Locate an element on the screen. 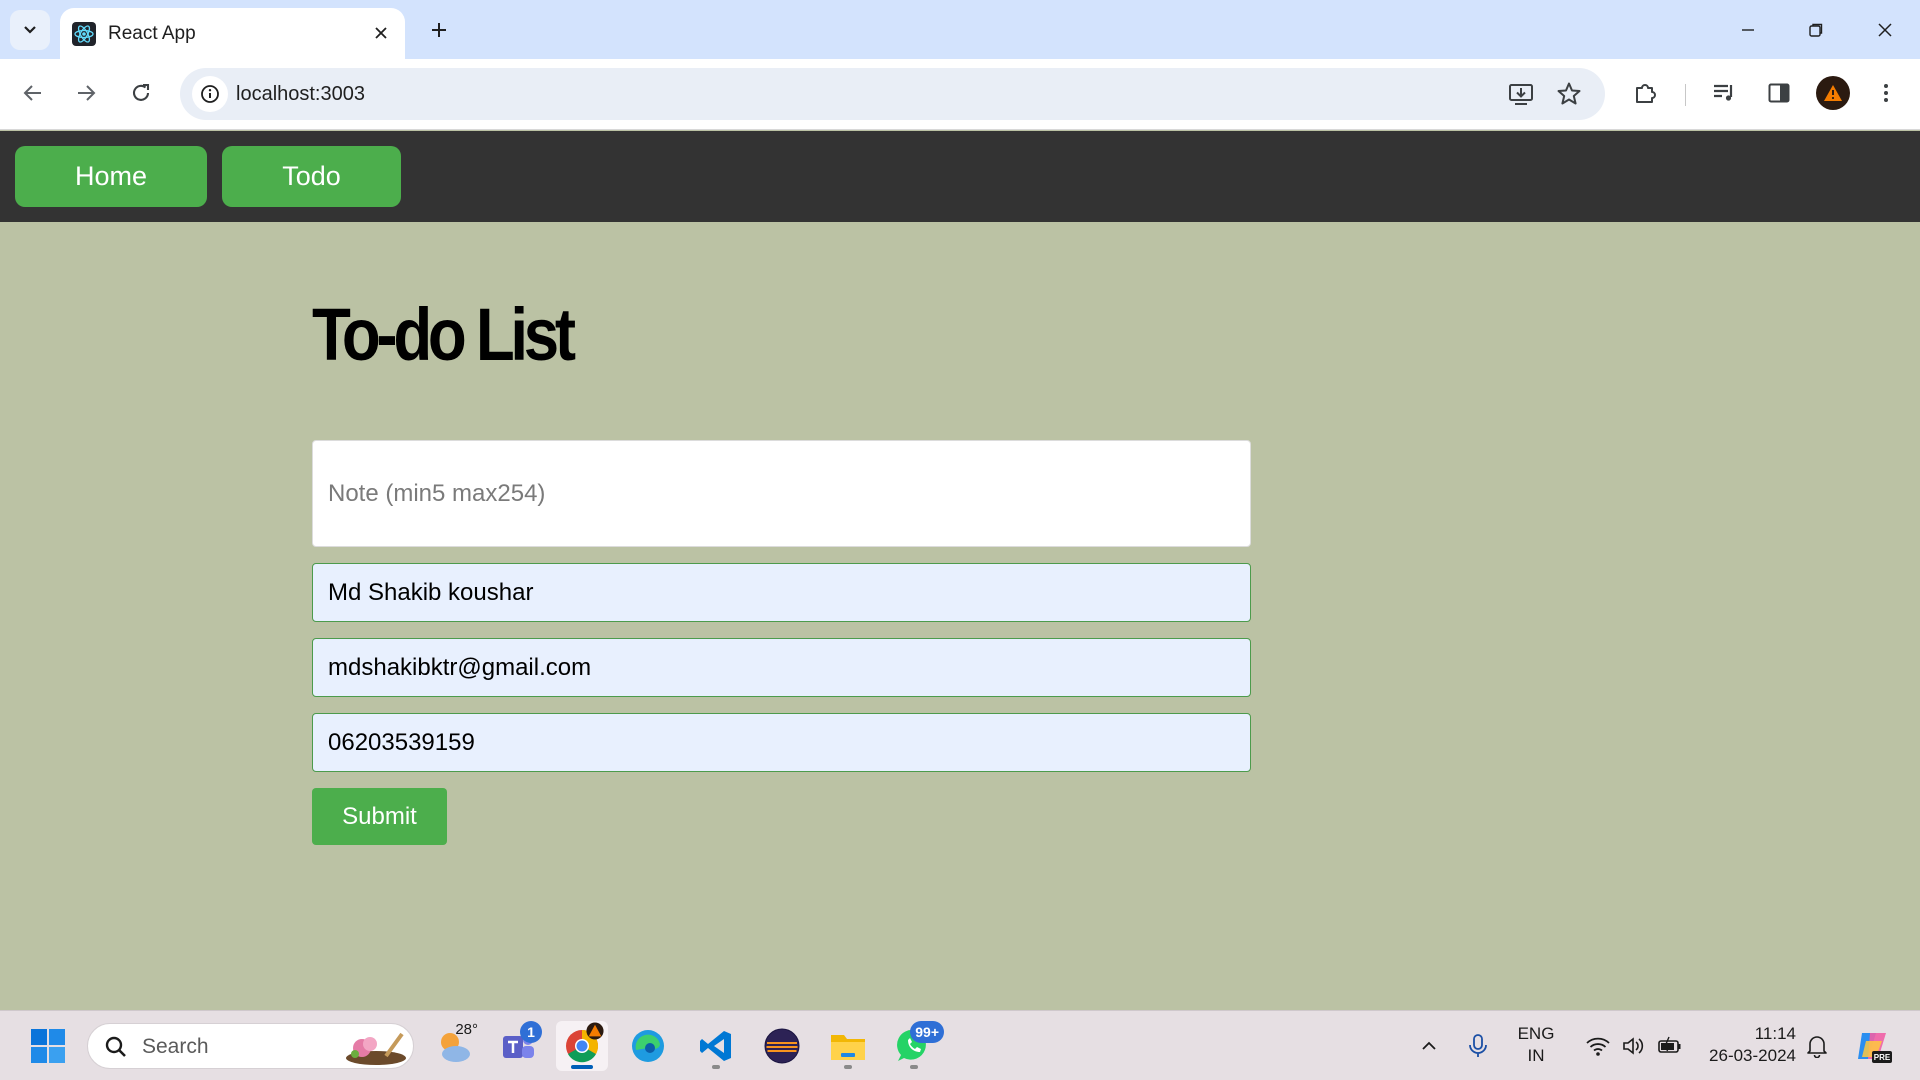  input-language-indicator: ENG IN is located at coordinates (1536, 1045).